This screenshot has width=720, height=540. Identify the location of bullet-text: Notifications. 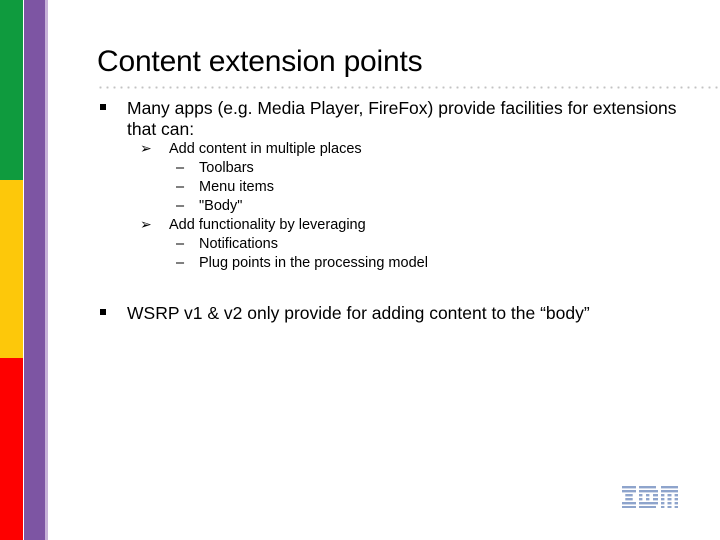
(238, 244).